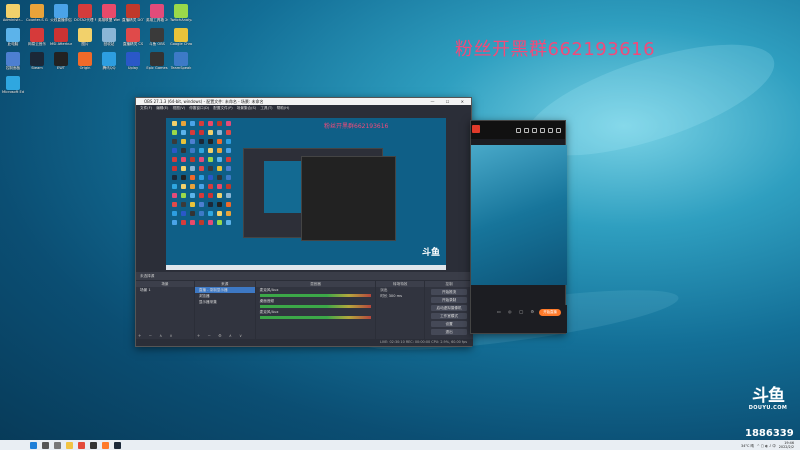 This screenshot has height=450, width=800. I want to click on desktop-shortcut: 控制面板, so click(13, 61).